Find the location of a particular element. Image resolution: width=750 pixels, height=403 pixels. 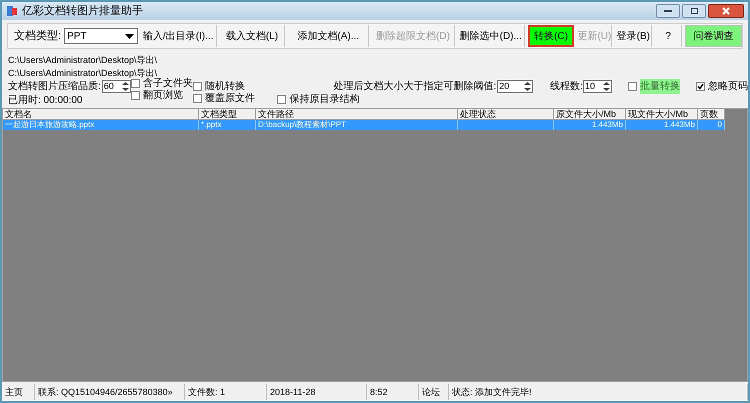

status-text: 主页 is located at coordinates (18, 392).